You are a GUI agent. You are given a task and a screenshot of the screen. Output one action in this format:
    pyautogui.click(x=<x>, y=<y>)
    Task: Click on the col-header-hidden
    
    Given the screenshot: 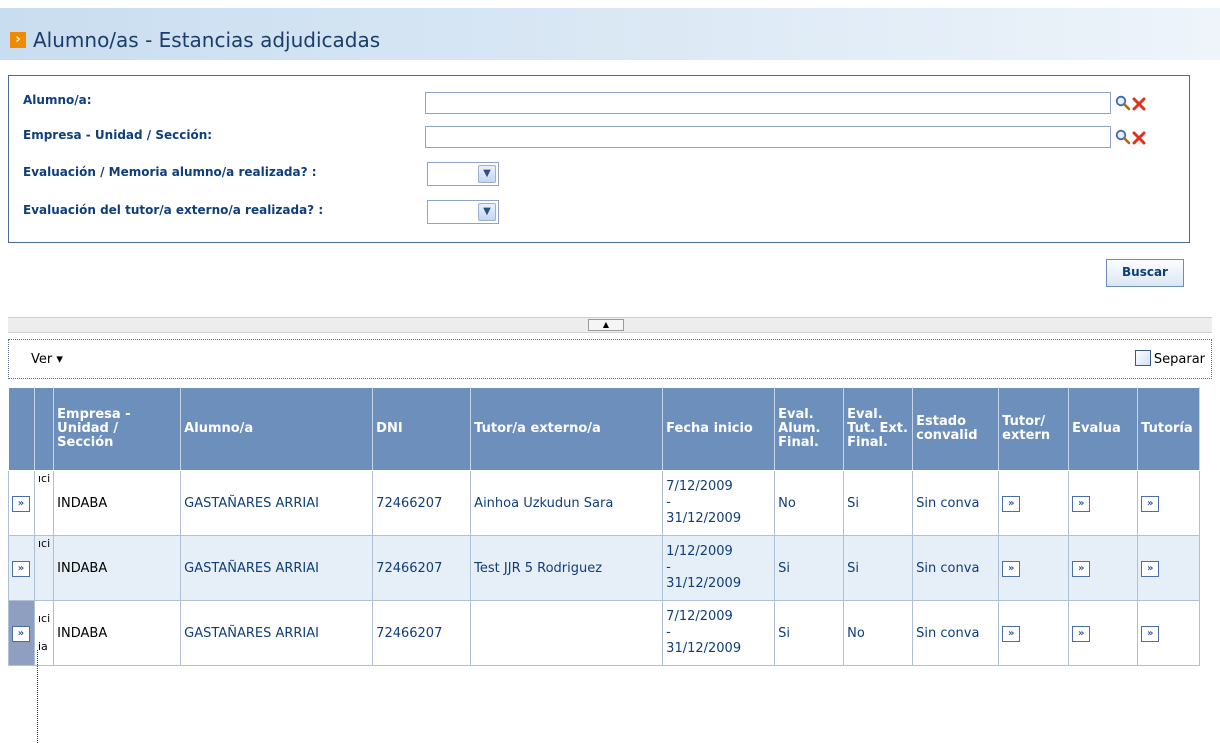 What is the action you would take?
    pyautogui.click(x=44, y=429)
    